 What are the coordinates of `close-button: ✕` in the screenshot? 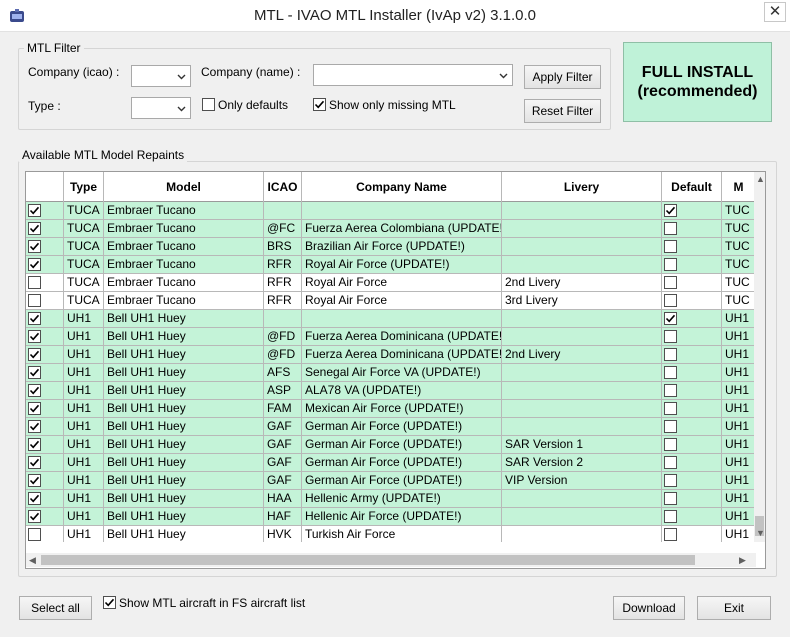 It's located at (775, 12).